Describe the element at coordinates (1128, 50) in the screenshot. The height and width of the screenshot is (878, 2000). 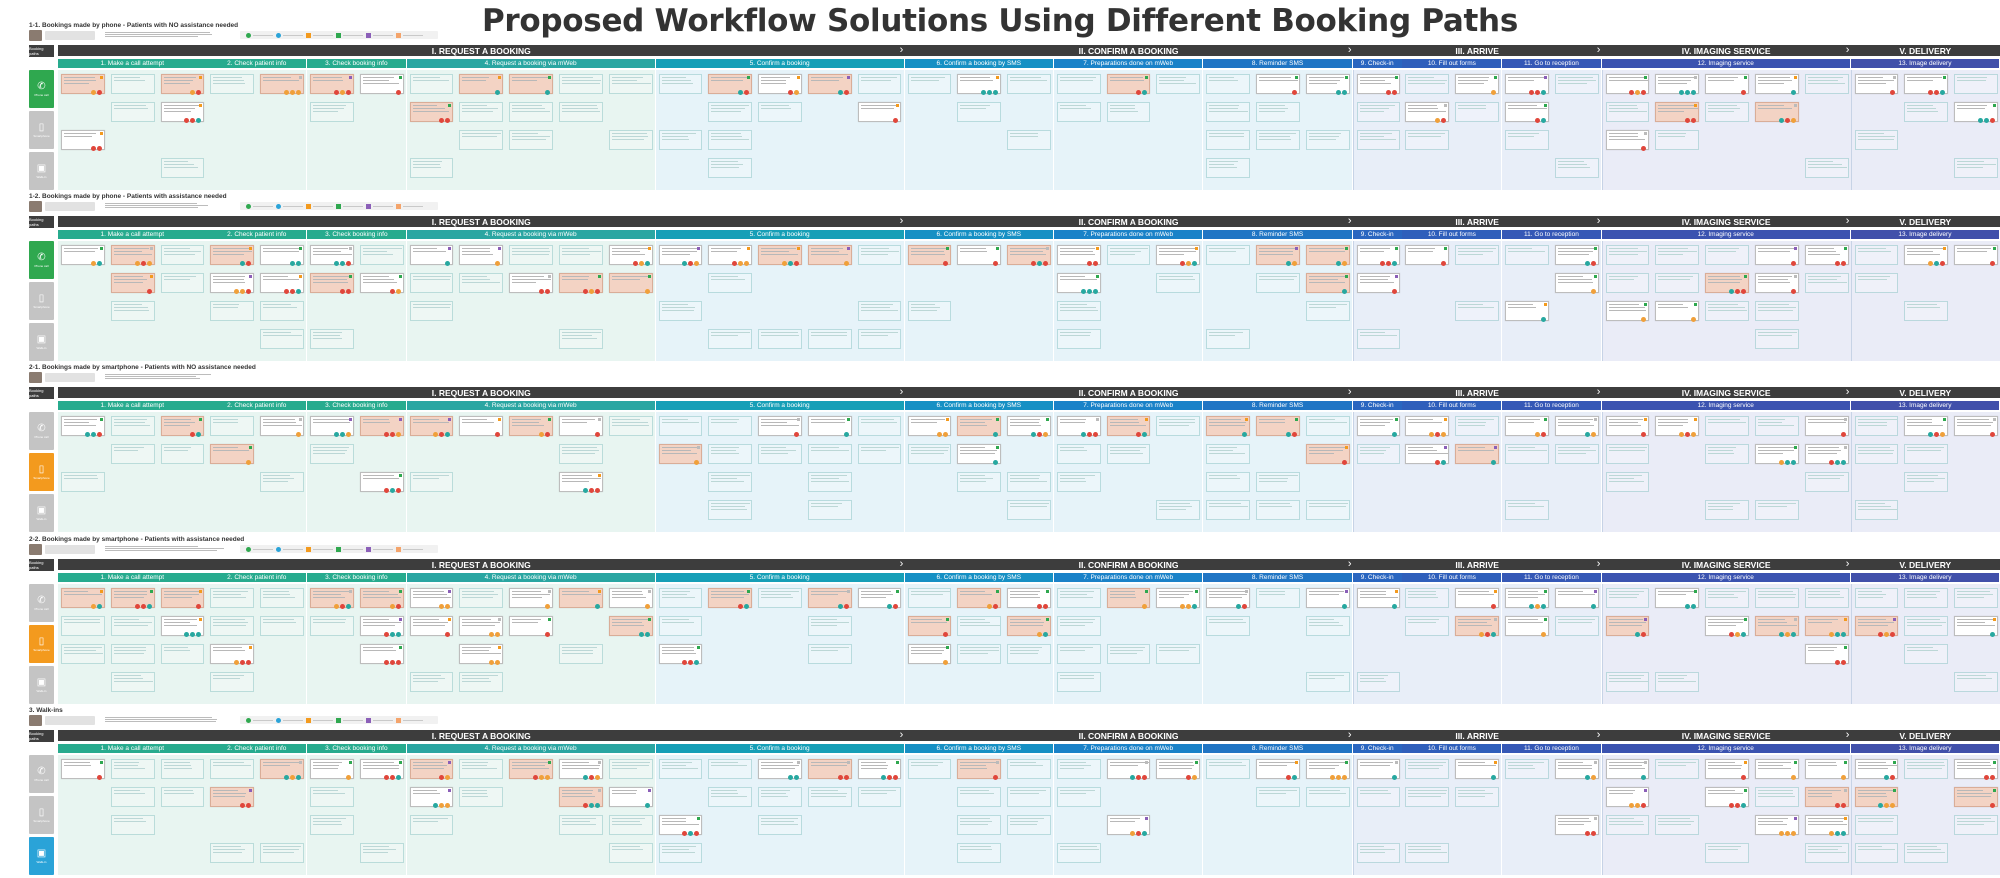
I see `phase-2: II. CONFIRM A BOOKING` at that location.